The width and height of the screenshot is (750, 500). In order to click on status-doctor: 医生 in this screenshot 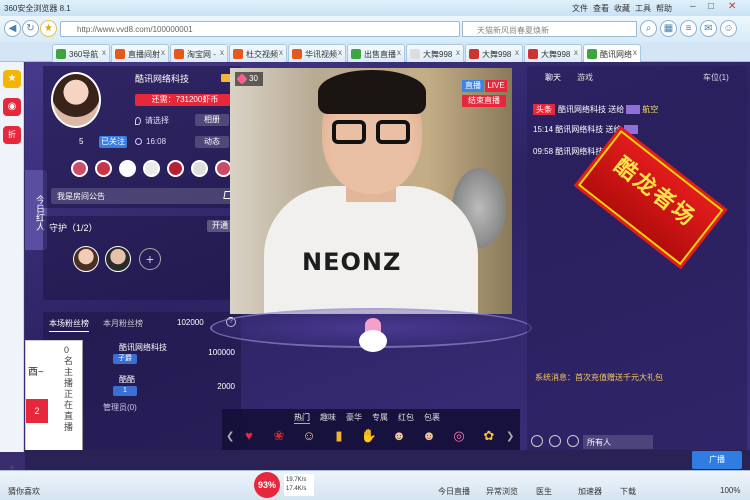, I will do `click(544, 491)`.